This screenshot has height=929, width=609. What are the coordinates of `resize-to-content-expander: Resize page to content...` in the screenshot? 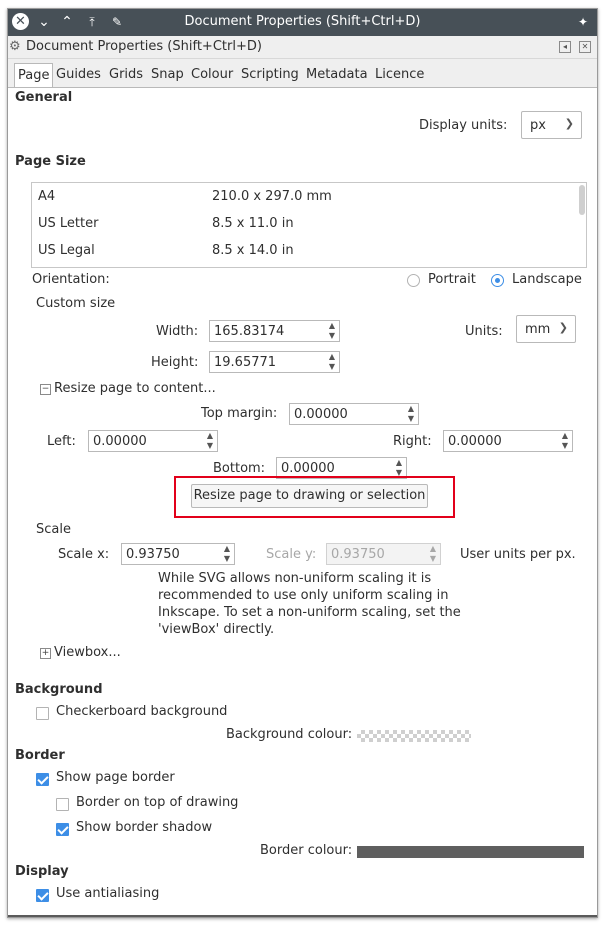 It's located at (135, 388).